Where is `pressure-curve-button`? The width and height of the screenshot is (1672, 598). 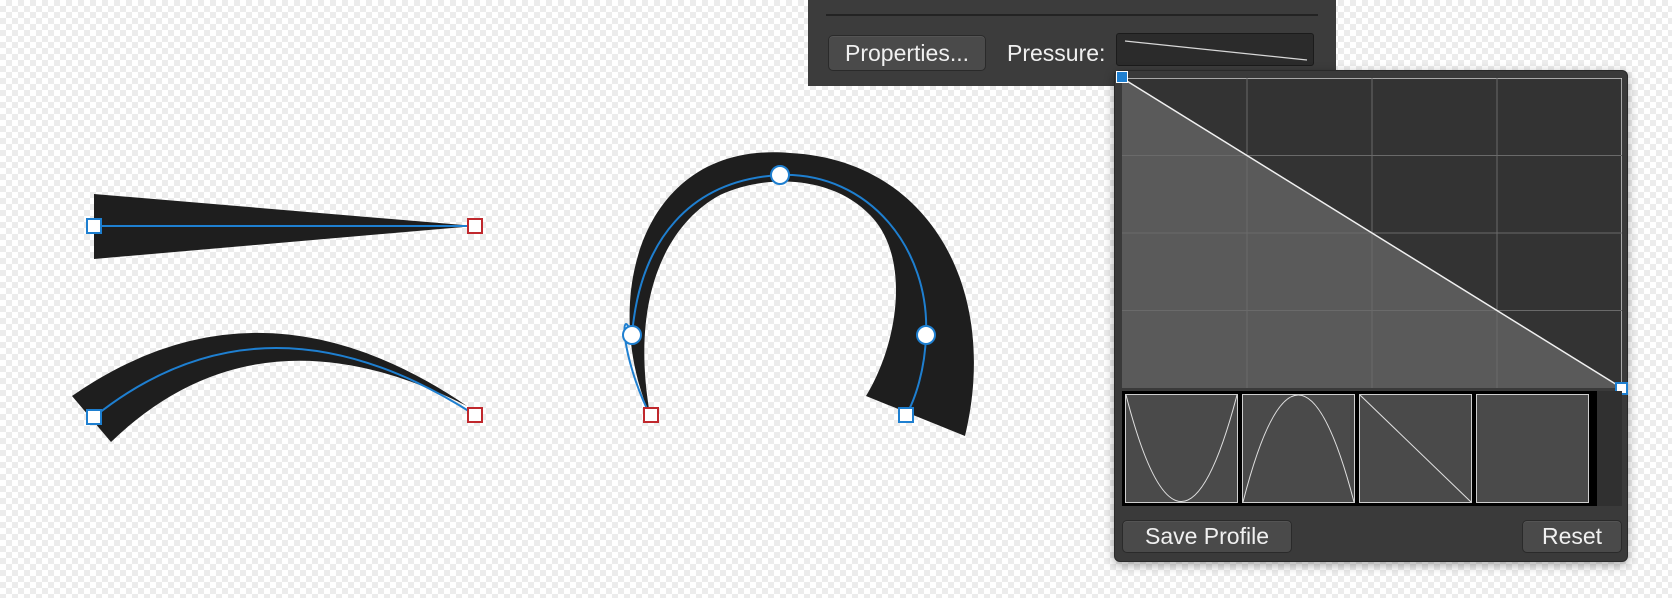
pressure-curve-button is located at coordinates (1215, 49).